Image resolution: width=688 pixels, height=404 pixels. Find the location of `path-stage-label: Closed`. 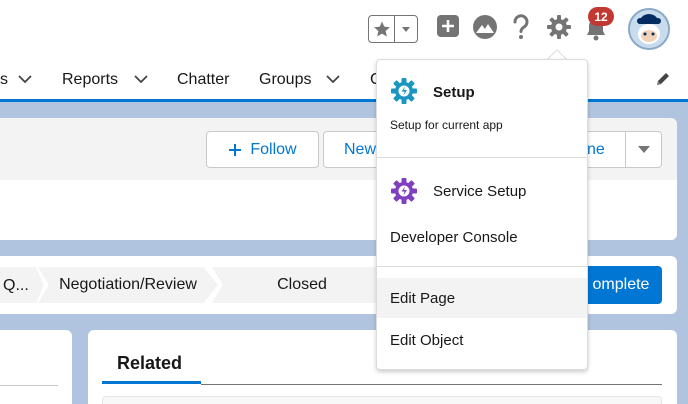

path-stage-label: Closed is located at coordinates (302, 284).